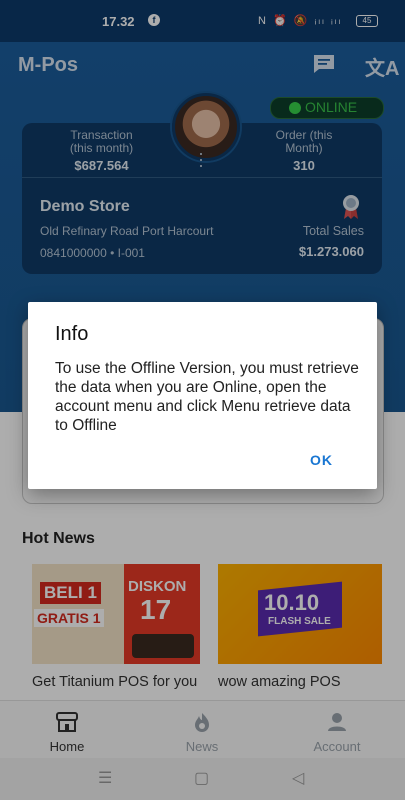  I want to click on ok-button: OK, so click(321, 460).